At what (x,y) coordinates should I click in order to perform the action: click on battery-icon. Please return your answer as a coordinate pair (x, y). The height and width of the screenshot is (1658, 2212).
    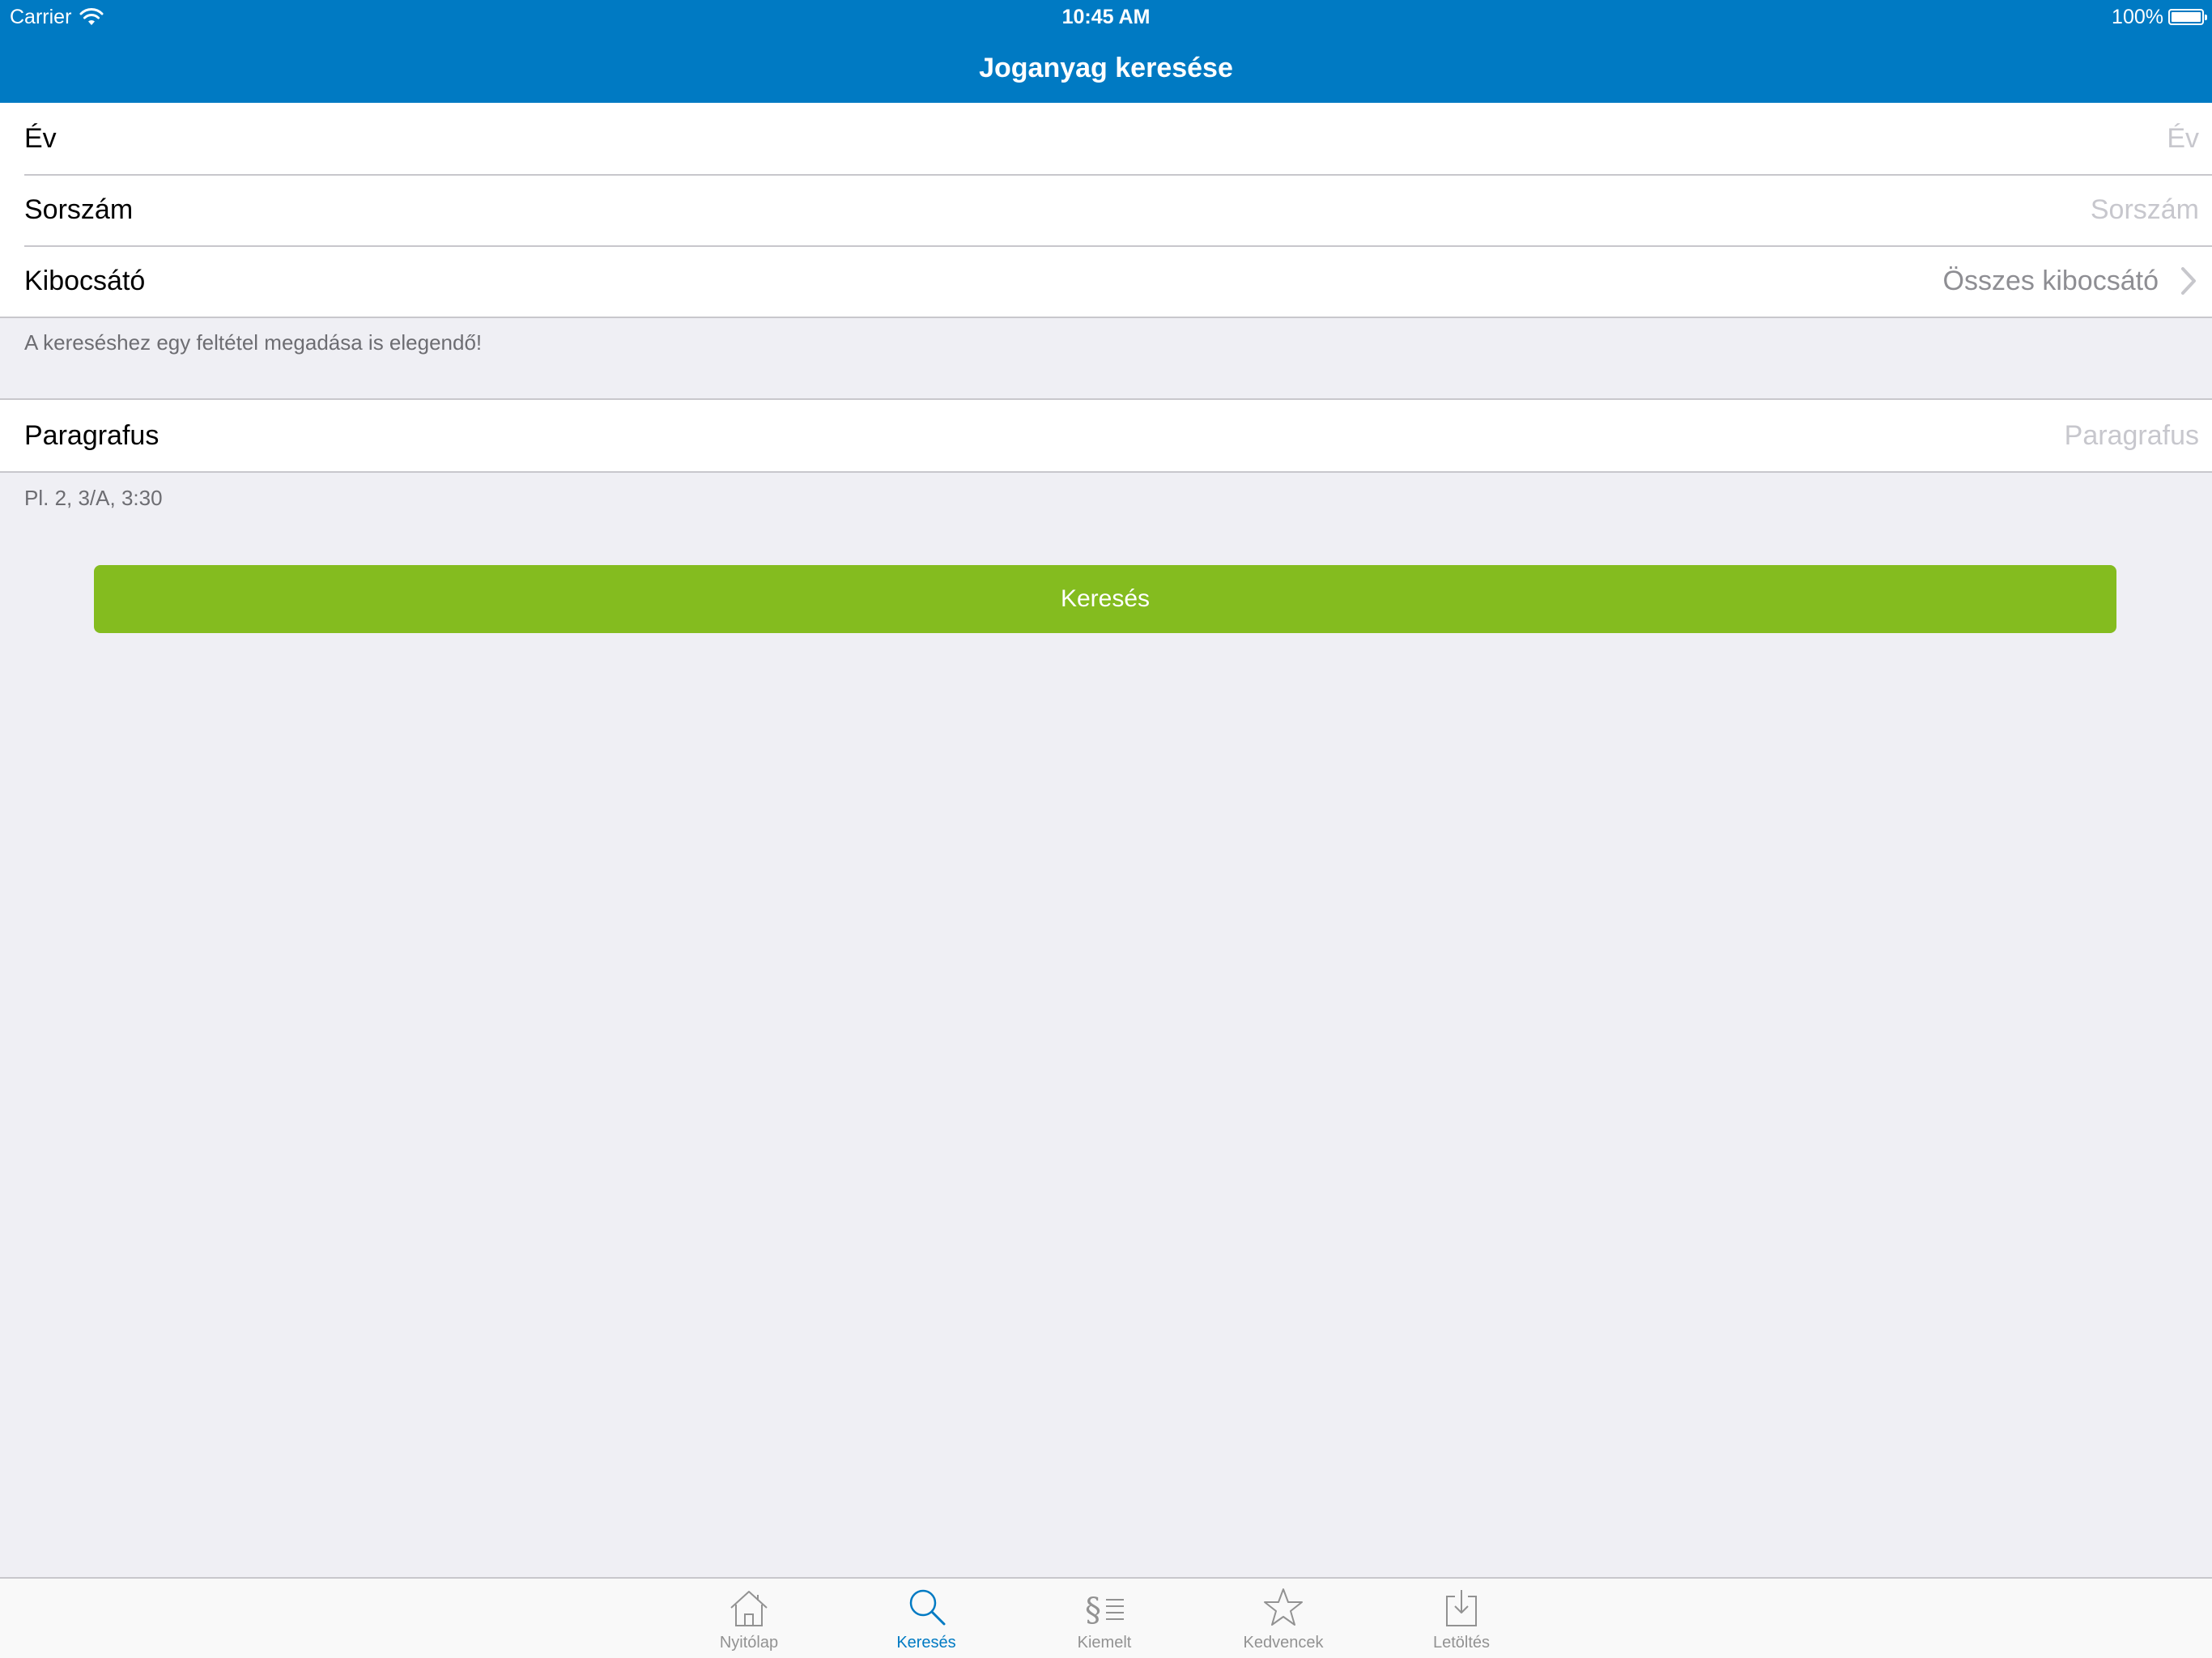
    Looking at the image, I should click on (2187, 17).